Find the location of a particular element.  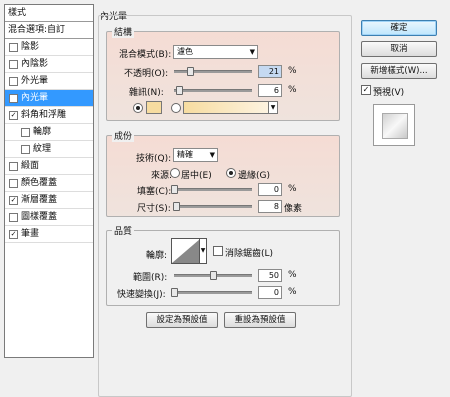

ok-button: 確定 is located at coordinates (399, 28).